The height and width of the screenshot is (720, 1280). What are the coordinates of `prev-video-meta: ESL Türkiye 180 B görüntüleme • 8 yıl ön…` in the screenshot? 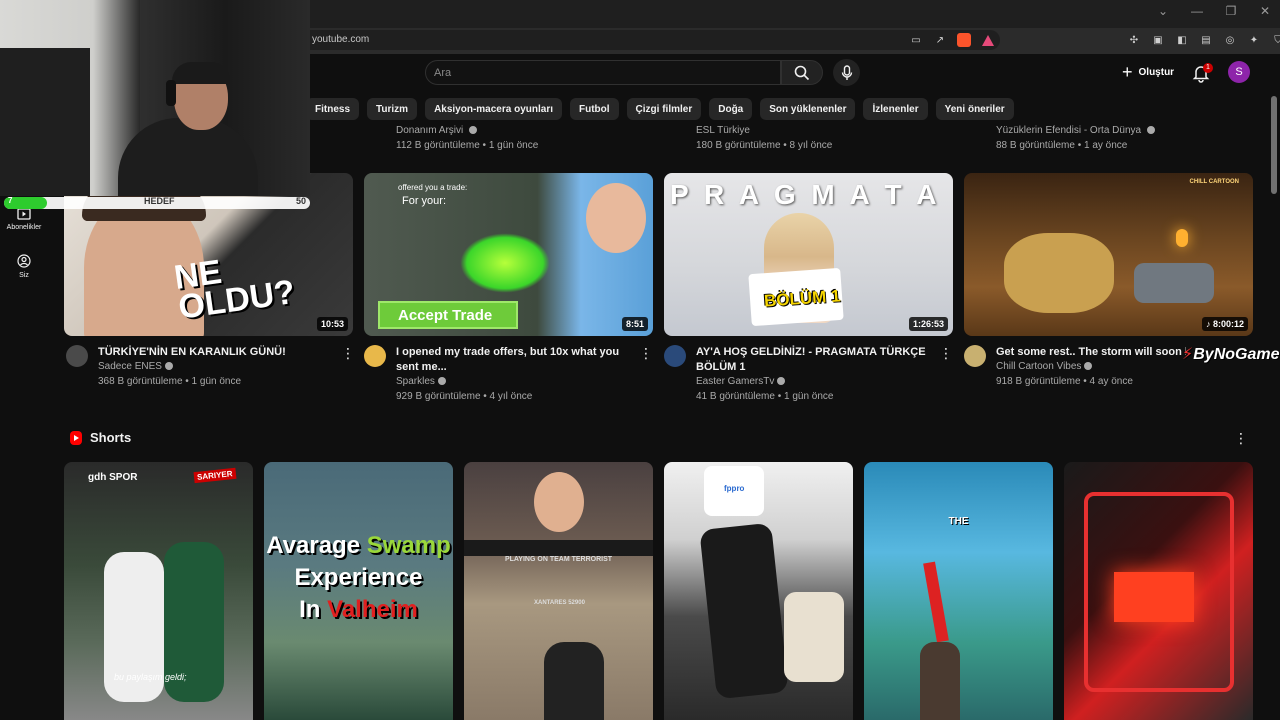 It's located at (764, 138).